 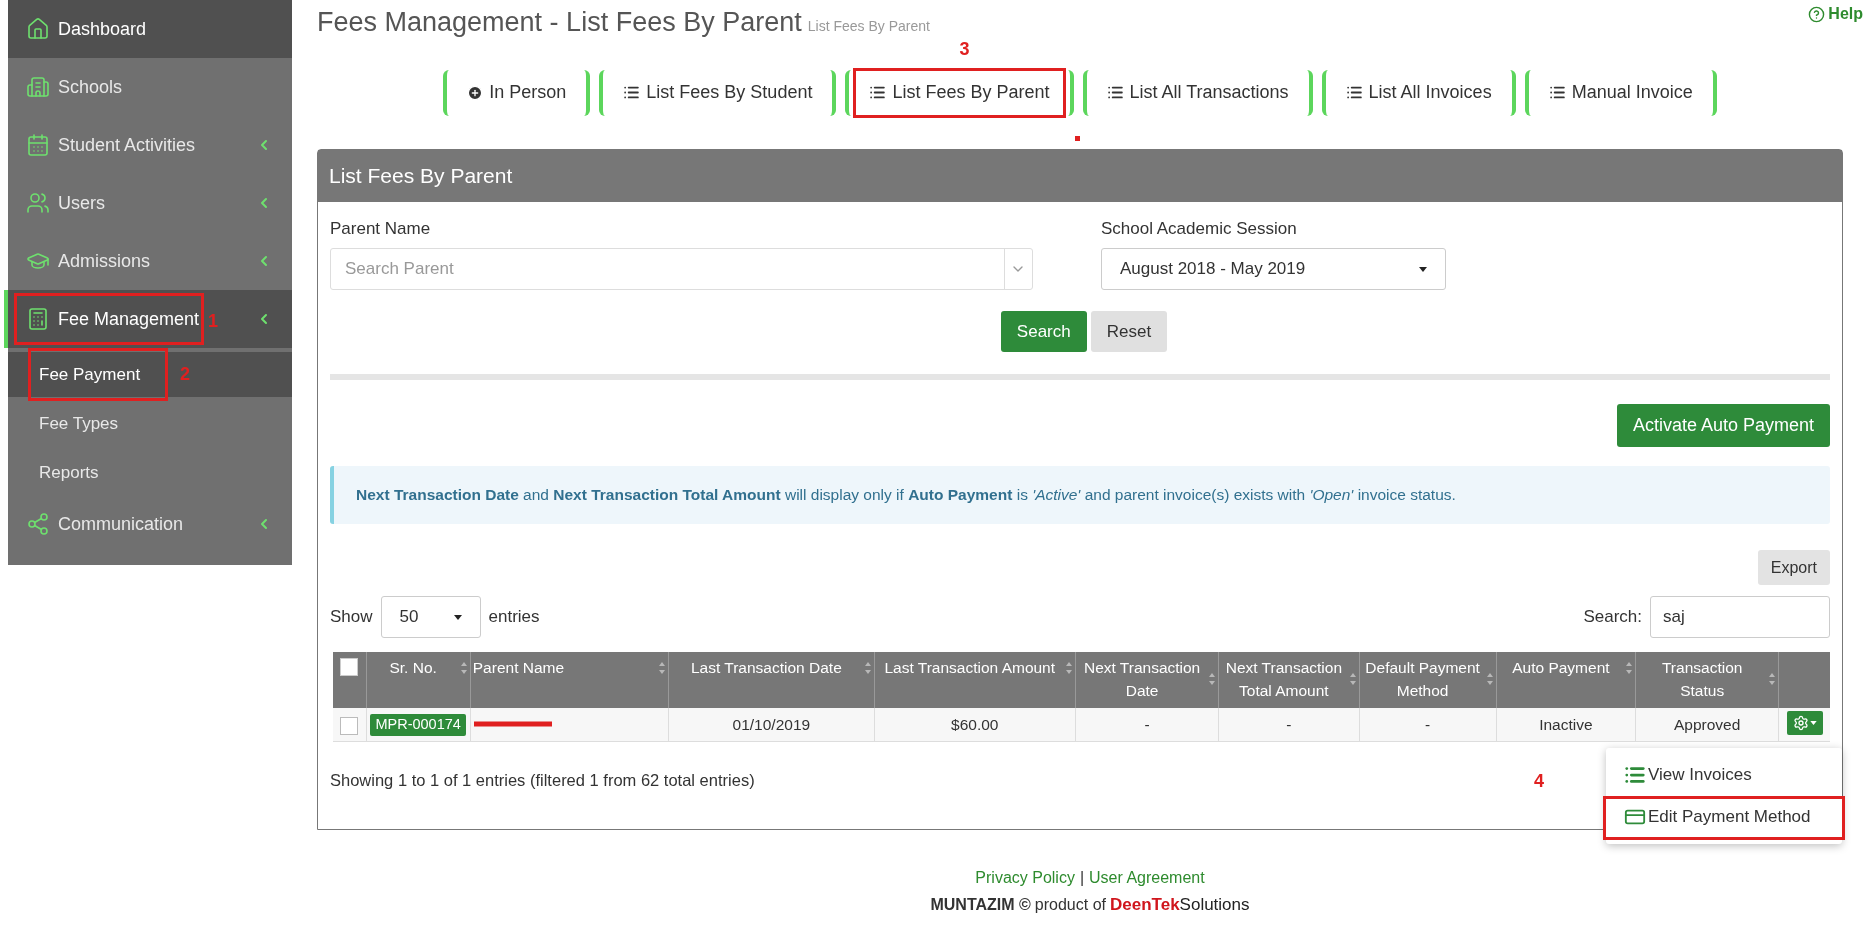 I want to click on entries-select: 50, so click(x=430, y=617).